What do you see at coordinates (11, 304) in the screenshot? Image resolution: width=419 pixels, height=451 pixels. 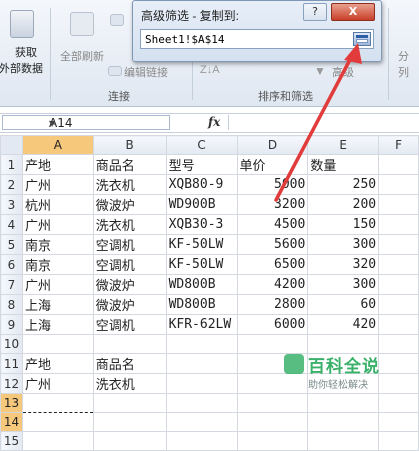 I see `row-header: 8` at bounding box center [11, 304].